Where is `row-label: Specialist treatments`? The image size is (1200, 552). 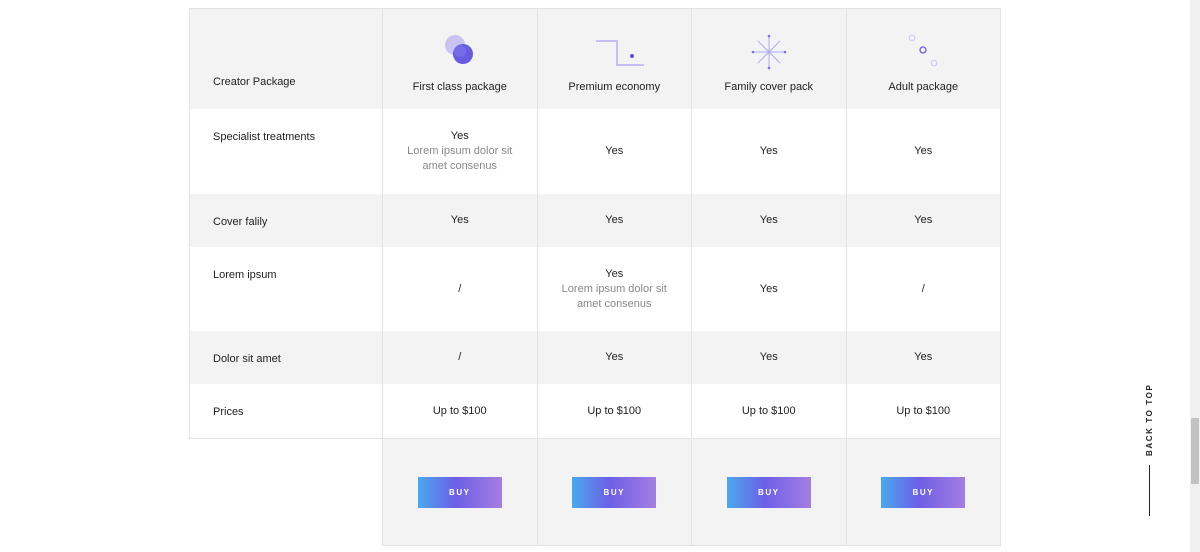 row-label: Specialist treatments is located at coordinates (286, 151).